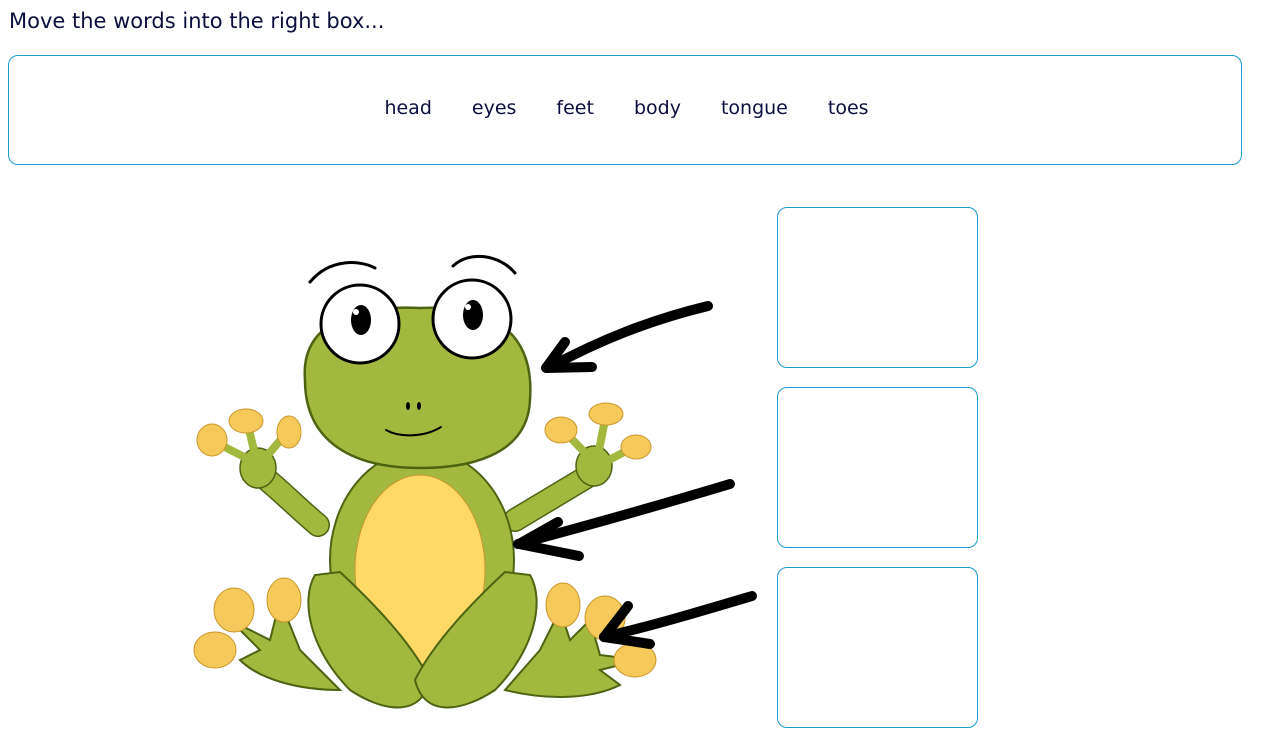 The width and height of the screenshot is (1263, 741). What do you see at coordinates (577, 467) in the screenshot?
I see `right-hand` at bounding box center [577, 467].